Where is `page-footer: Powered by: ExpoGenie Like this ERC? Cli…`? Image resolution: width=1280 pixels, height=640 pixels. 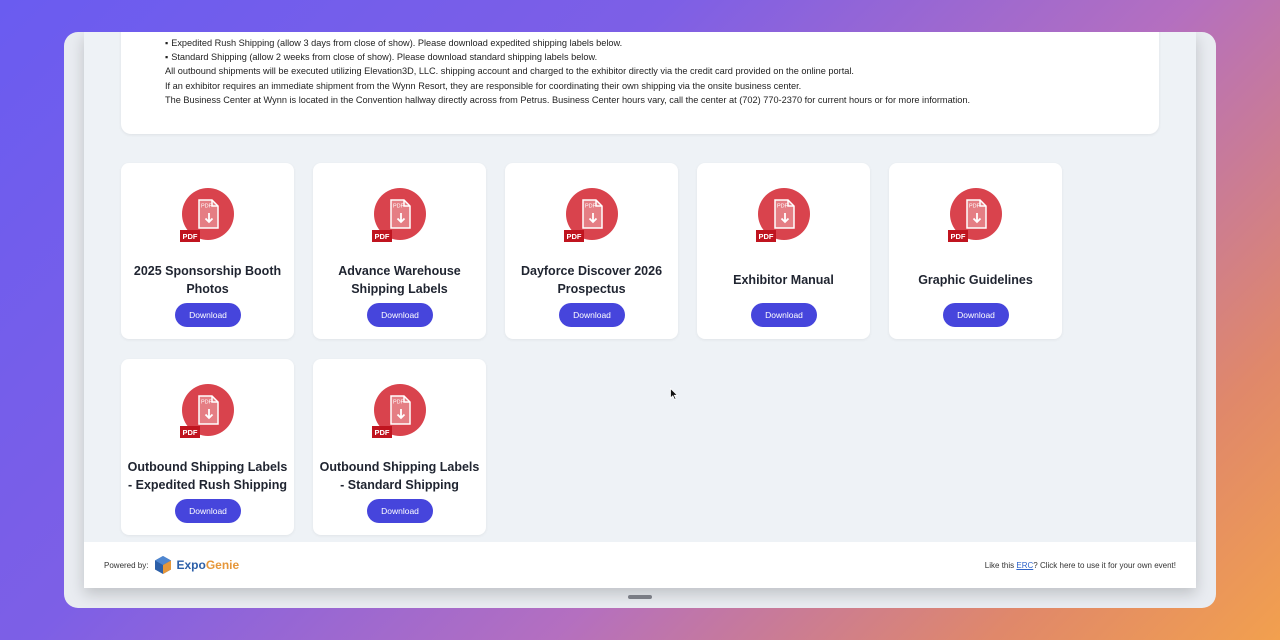 page-footer: Powered by: ExpoGenie Like this ERC? Cli… is located at coordinates (640, 565).